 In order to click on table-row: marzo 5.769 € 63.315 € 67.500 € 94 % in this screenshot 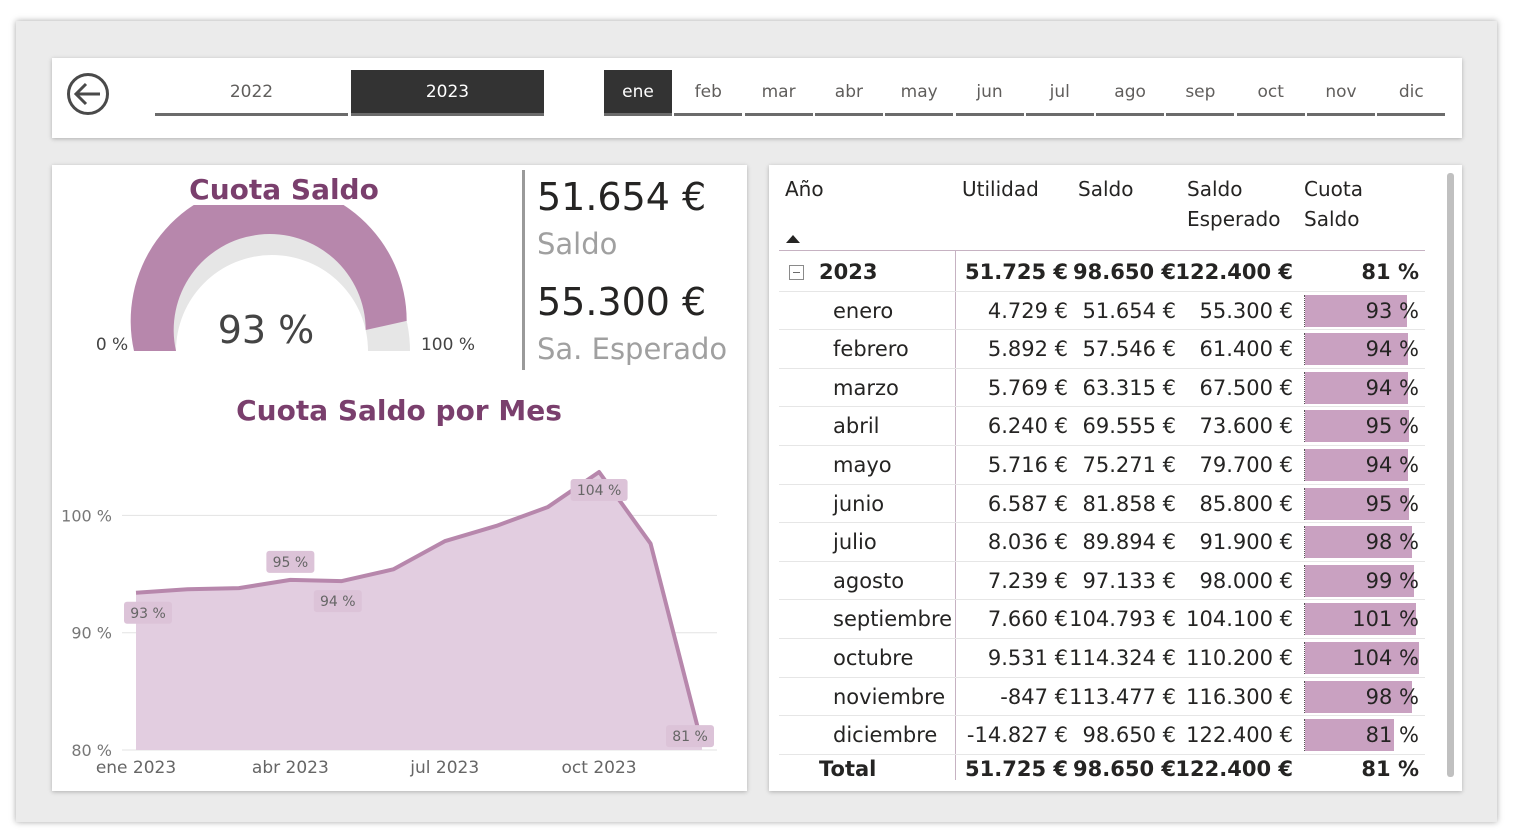, I will do `click(1102, 388)`.